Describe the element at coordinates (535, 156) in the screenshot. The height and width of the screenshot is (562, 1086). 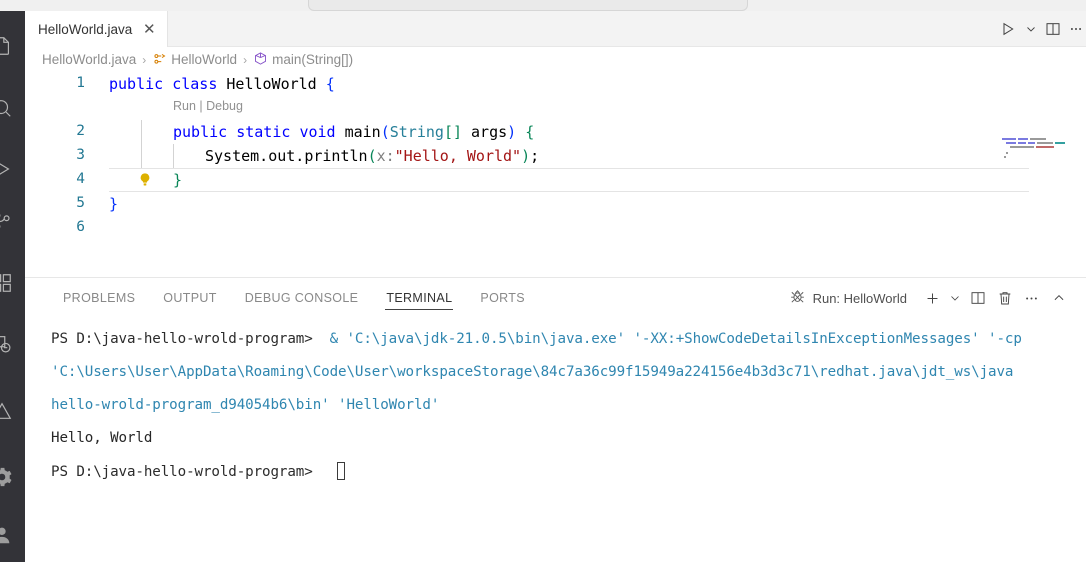
I see `token-semicolon: ;` at that location.